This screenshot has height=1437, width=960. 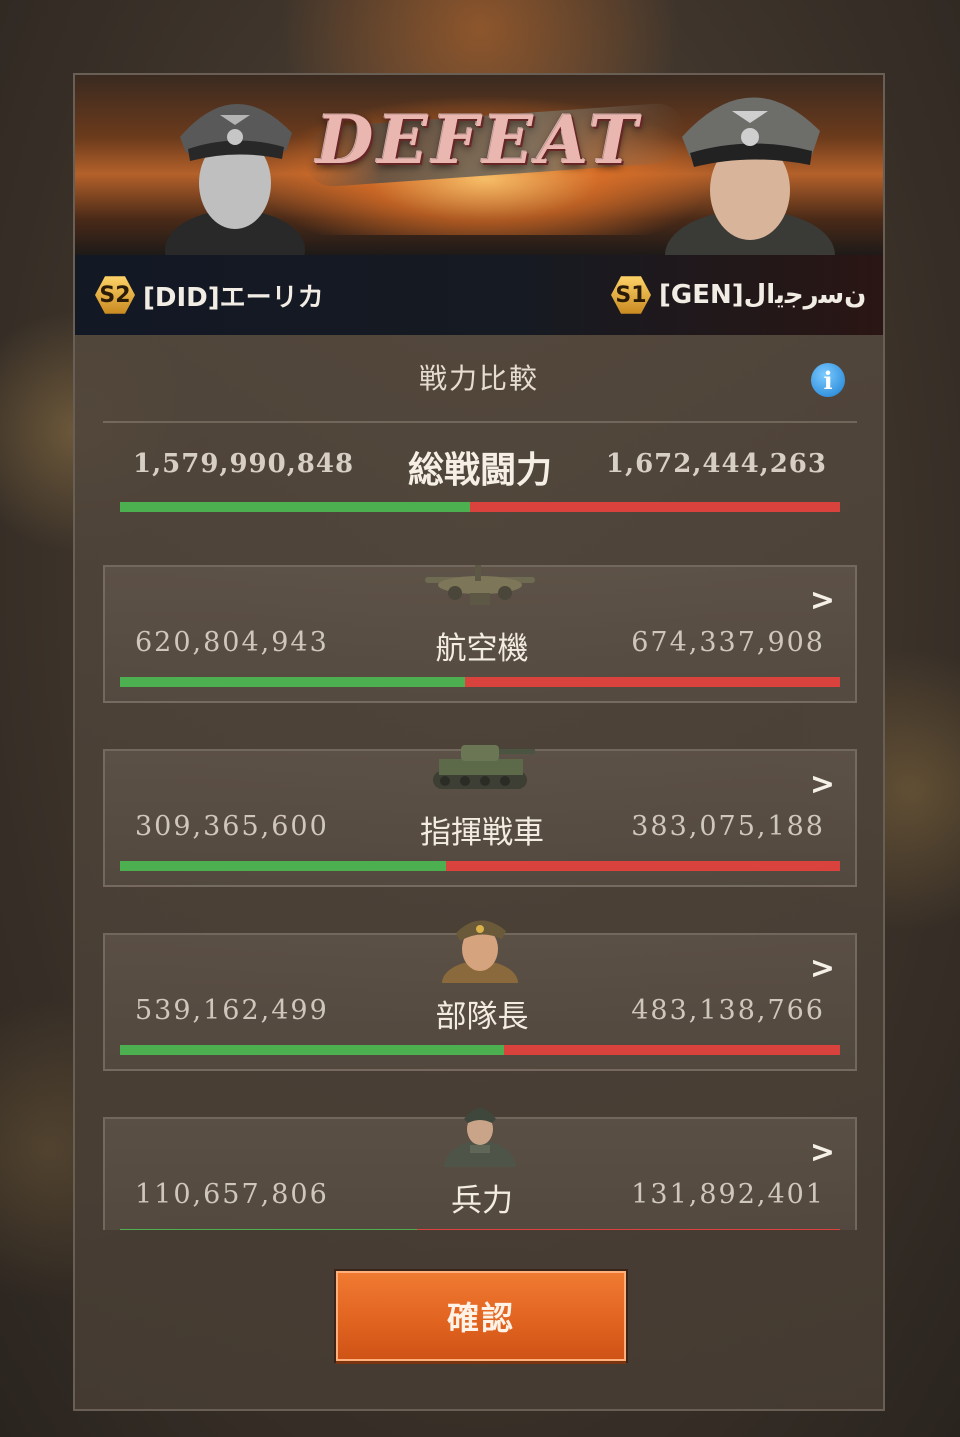 I want to click on soldier-icon, so click(x=480, y=1137).